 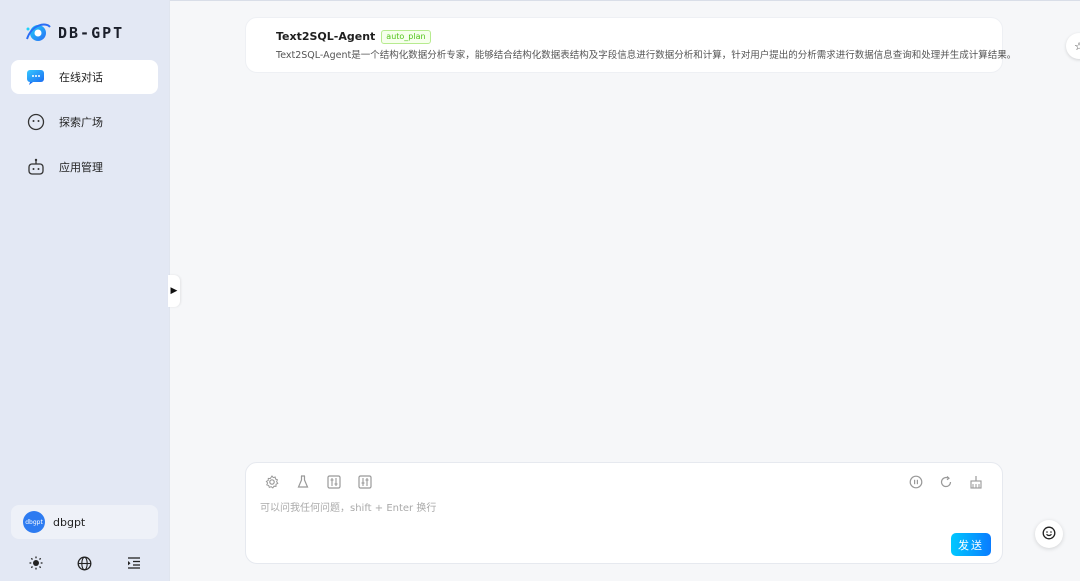 What do you see at coordinates (1073, 46) in the screenshot?
I see `favorite-button: ☆` at bounding box center [1073, 46].